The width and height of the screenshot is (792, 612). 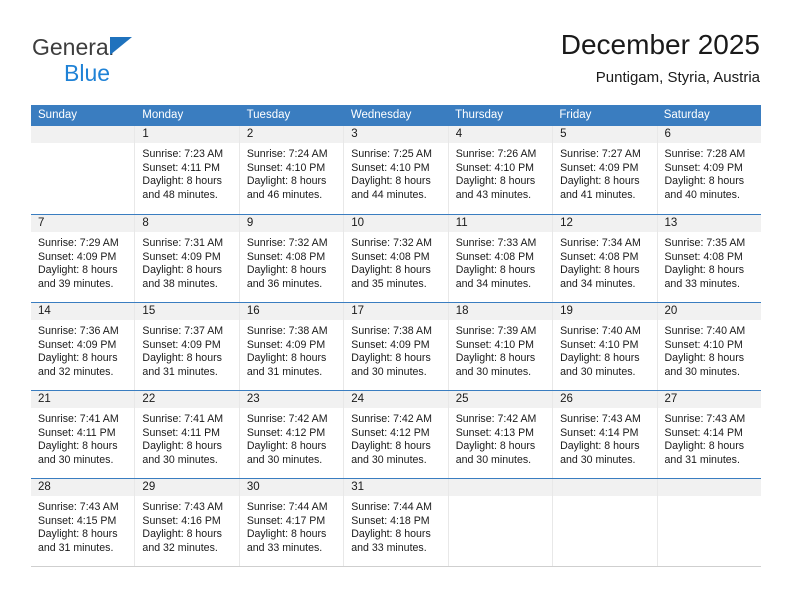 I want to click on logo-text-general: General, so click(x=73, y=47).